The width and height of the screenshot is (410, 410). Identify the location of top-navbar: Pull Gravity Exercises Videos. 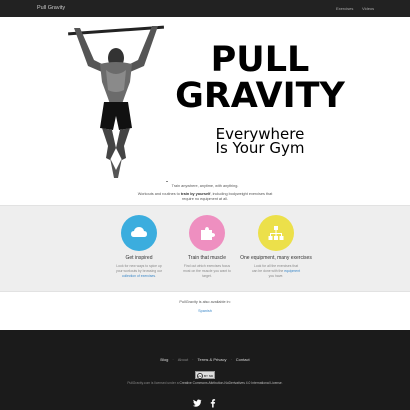
(205, 8).